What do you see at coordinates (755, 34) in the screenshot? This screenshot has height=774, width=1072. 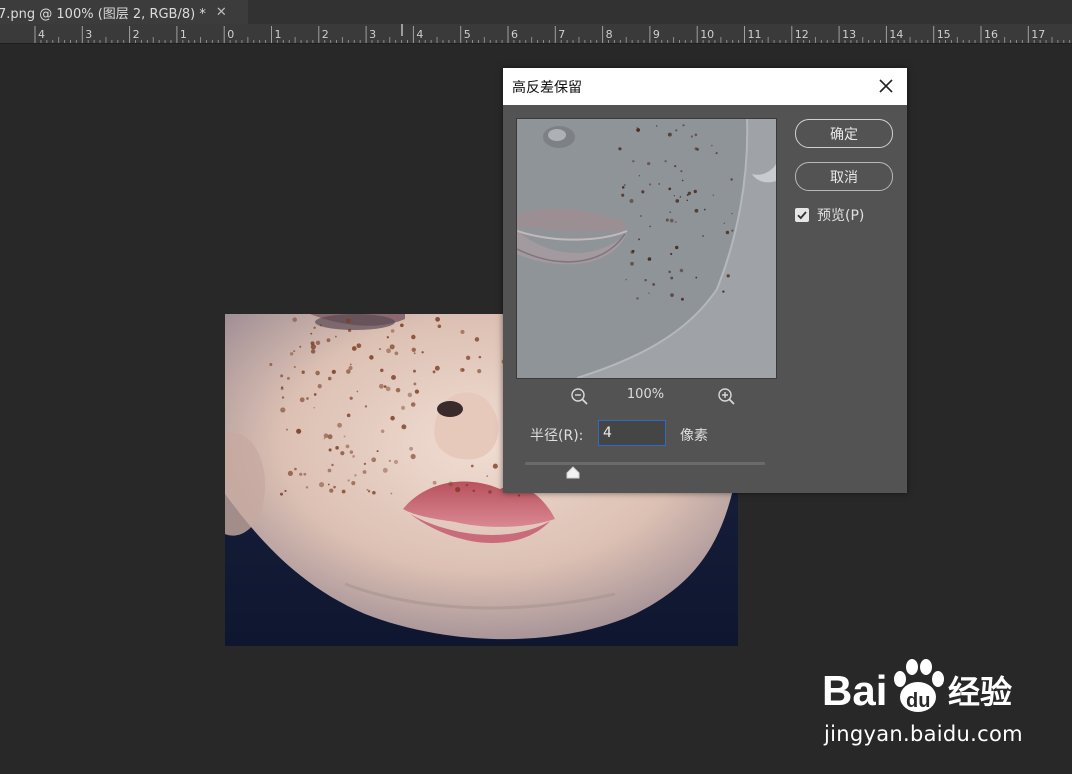 I see `ruler-label: 11` at bounding box center [755, 34].